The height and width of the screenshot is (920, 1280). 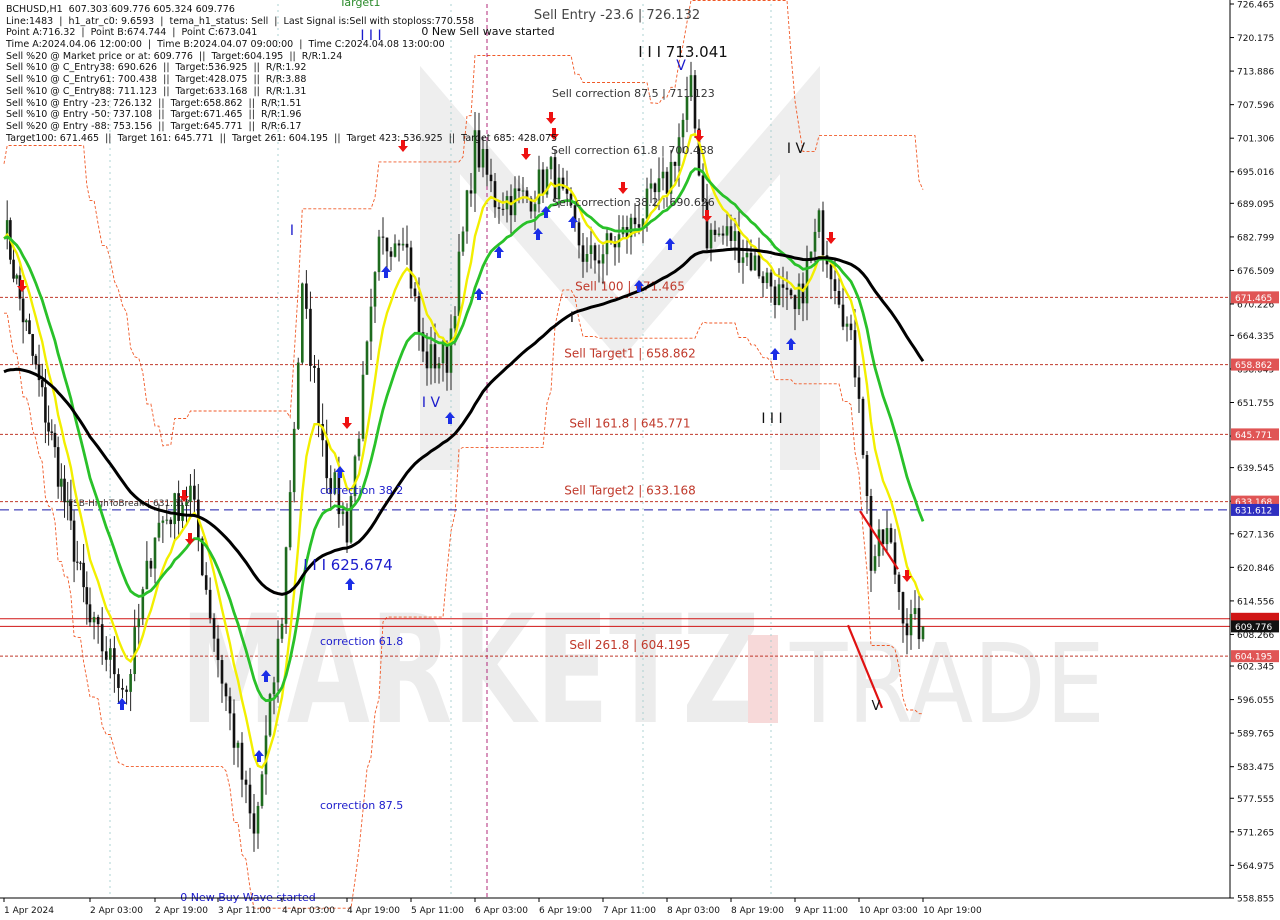 What do you see at coordinates (693, 911) in the screenshot?
I see `time-tick-label: 8 Apr 03:00` at bounding box center [693, 911].